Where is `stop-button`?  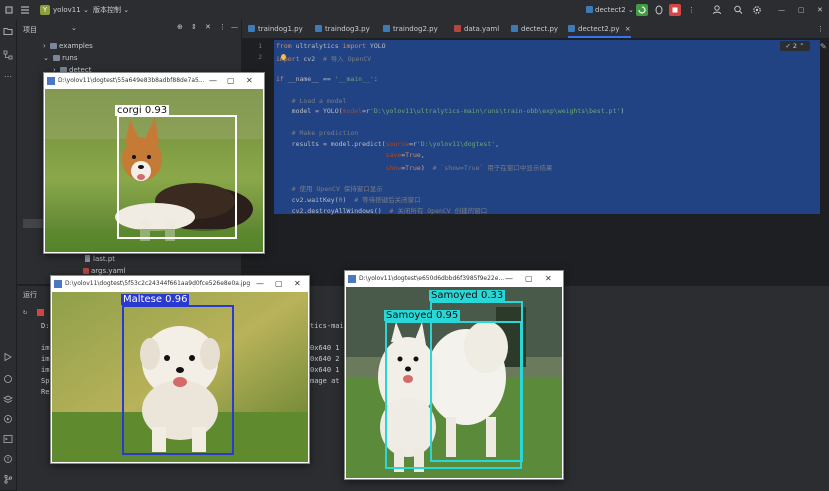 stop-button is located at coordinates (675, 10).